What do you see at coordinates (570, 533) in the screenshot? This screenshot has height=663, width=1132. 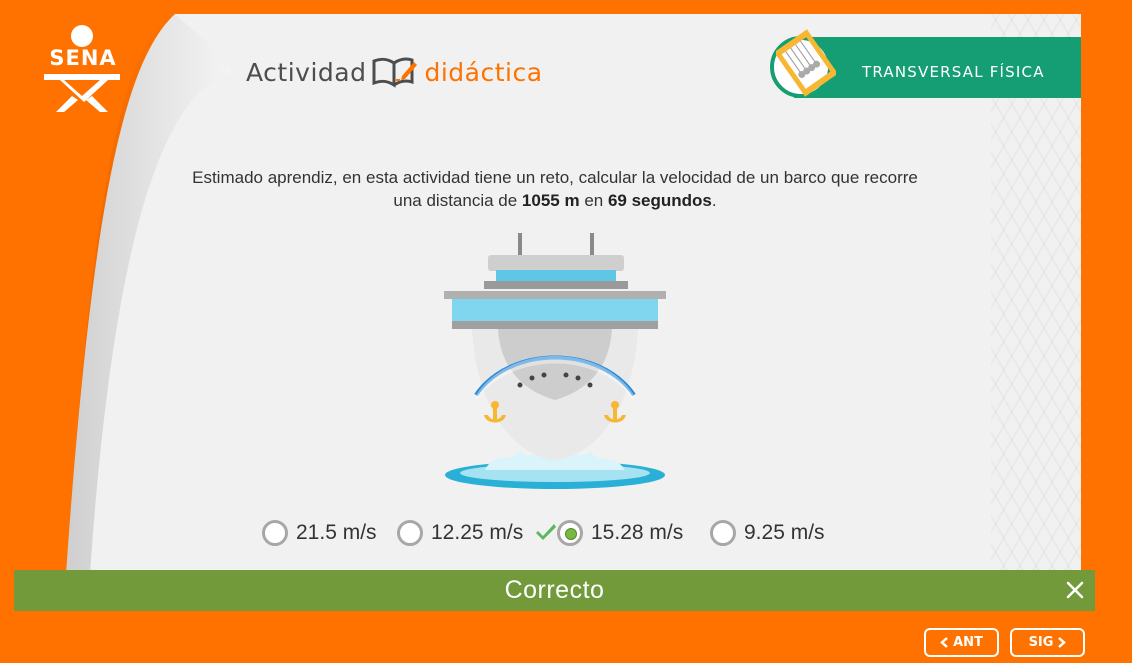 I see `radio-option-3-selected` at bounding box center [570, 533].